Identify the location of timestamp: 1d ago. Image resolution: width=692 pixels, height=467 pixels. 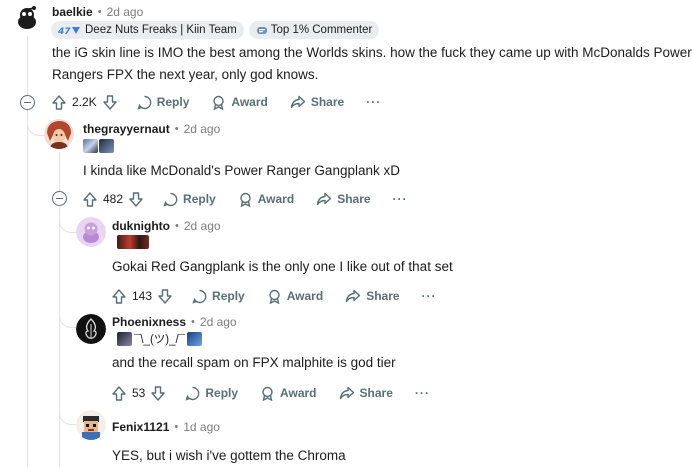
(201, 427).